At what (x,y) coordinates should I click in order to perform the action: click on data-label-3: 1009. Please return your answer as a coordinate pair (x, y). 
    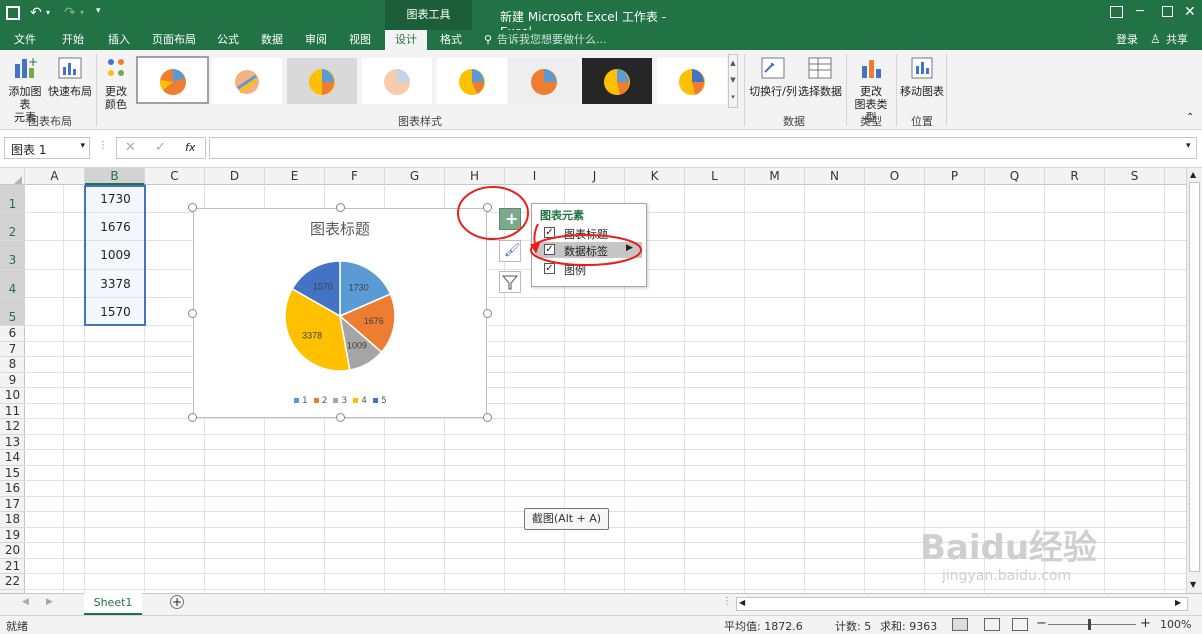
    Looking at the image, I should click on (357, 346).